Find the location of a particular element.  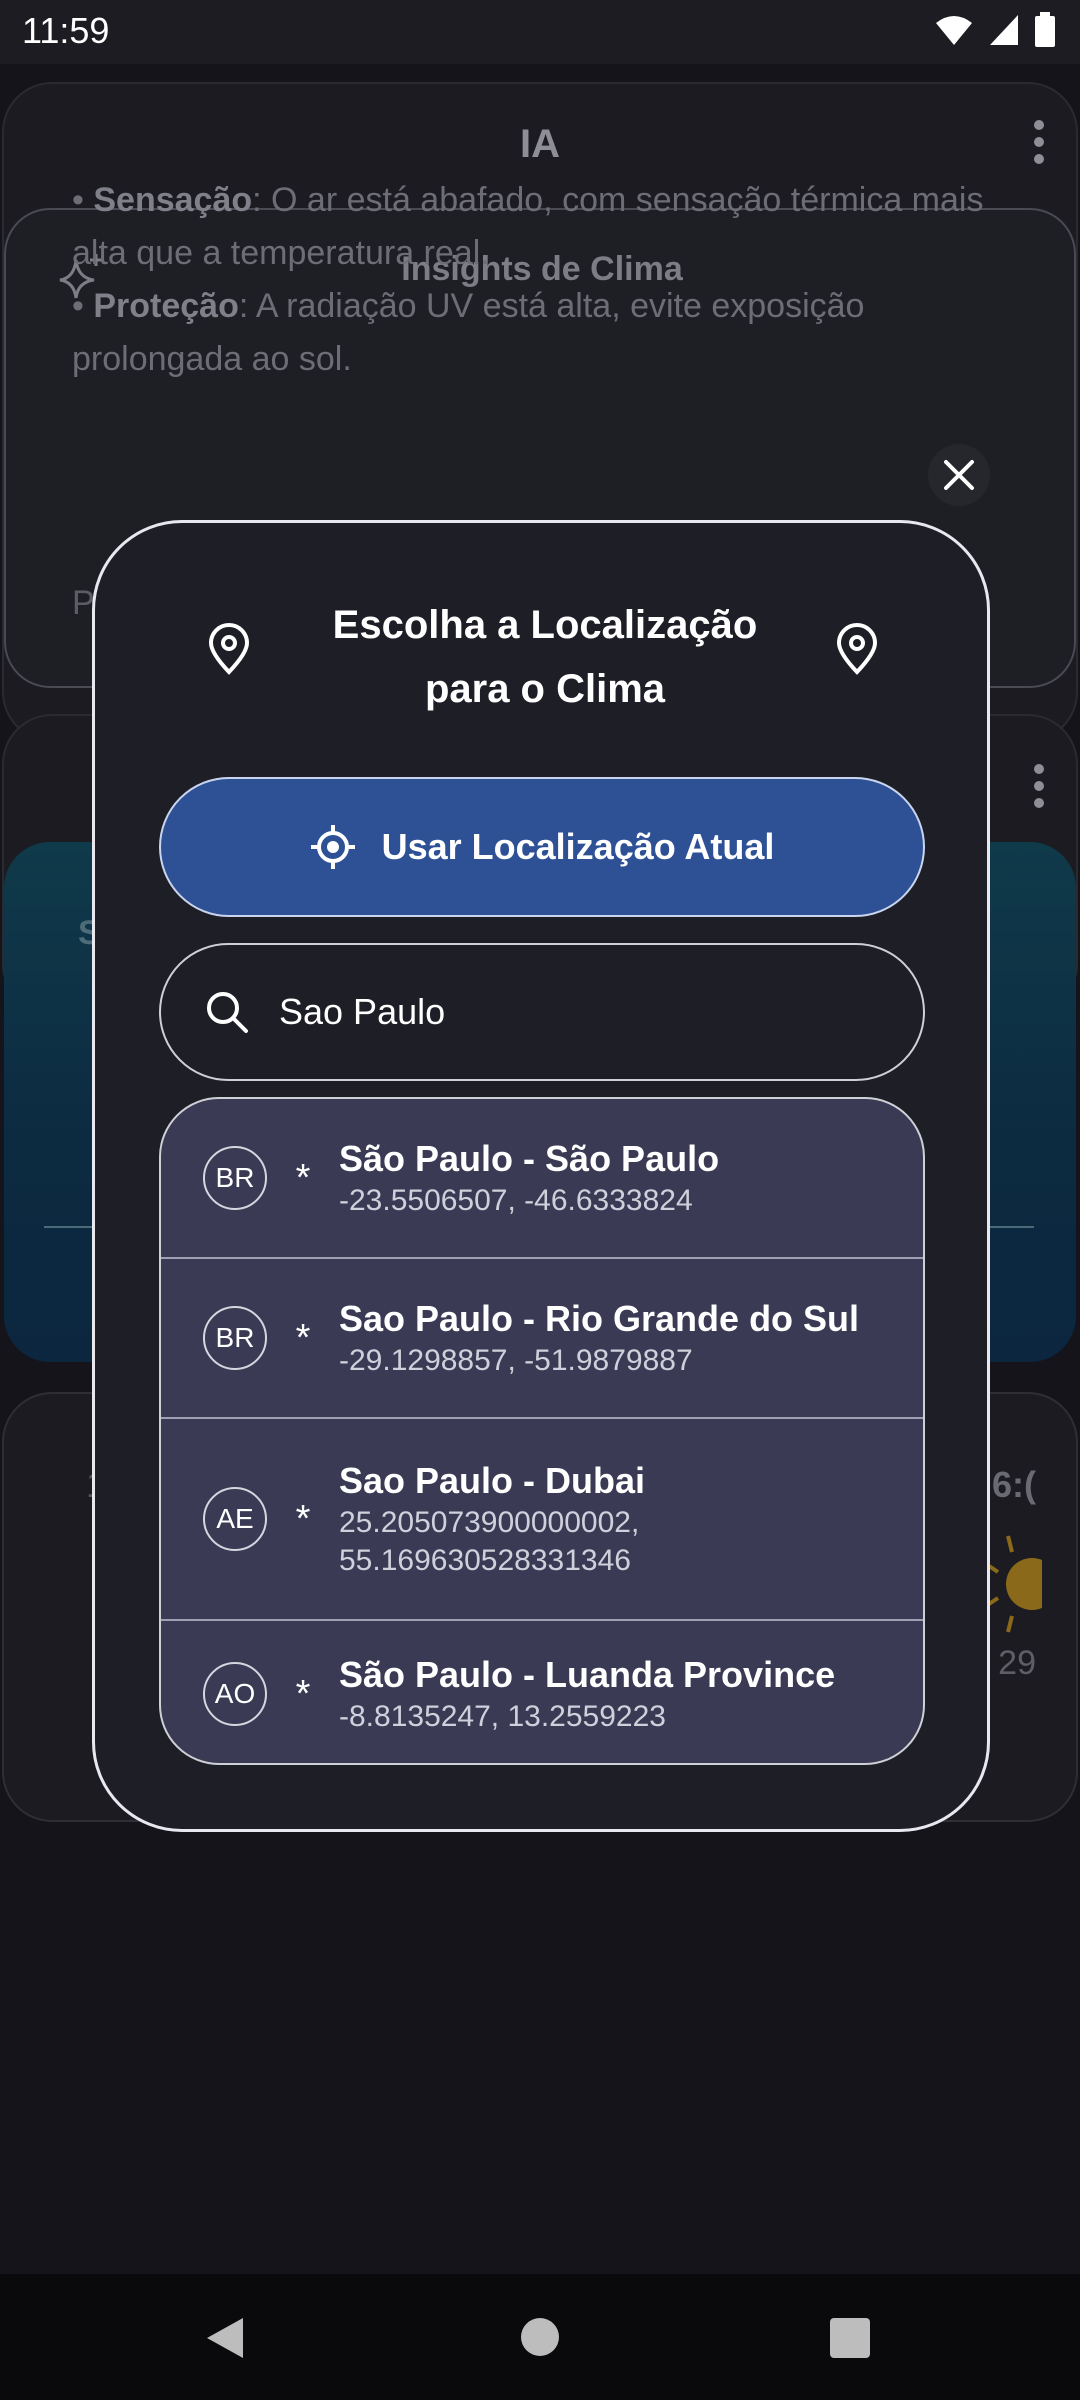

search-field is located at coordinates (542, 1012).